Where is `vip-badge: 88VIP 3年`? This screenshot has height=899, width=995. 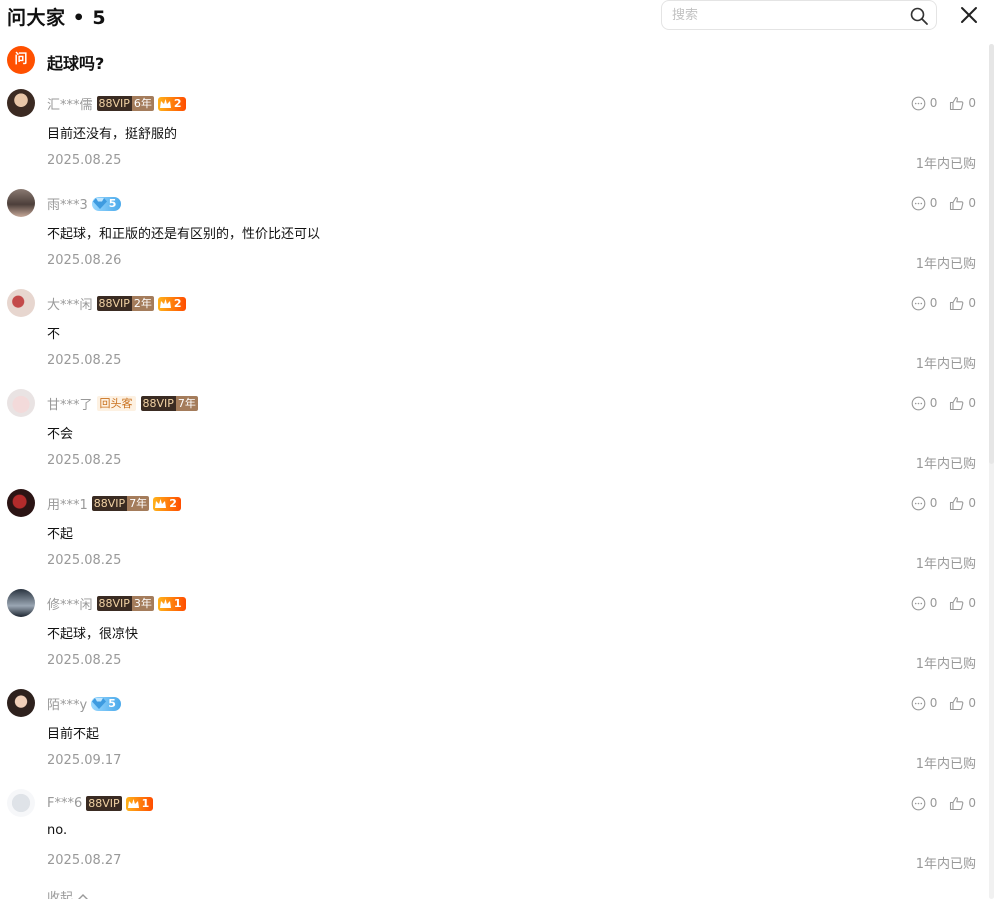
vip-badge: 88VIP 3年 is located at coordinates (125, 603).